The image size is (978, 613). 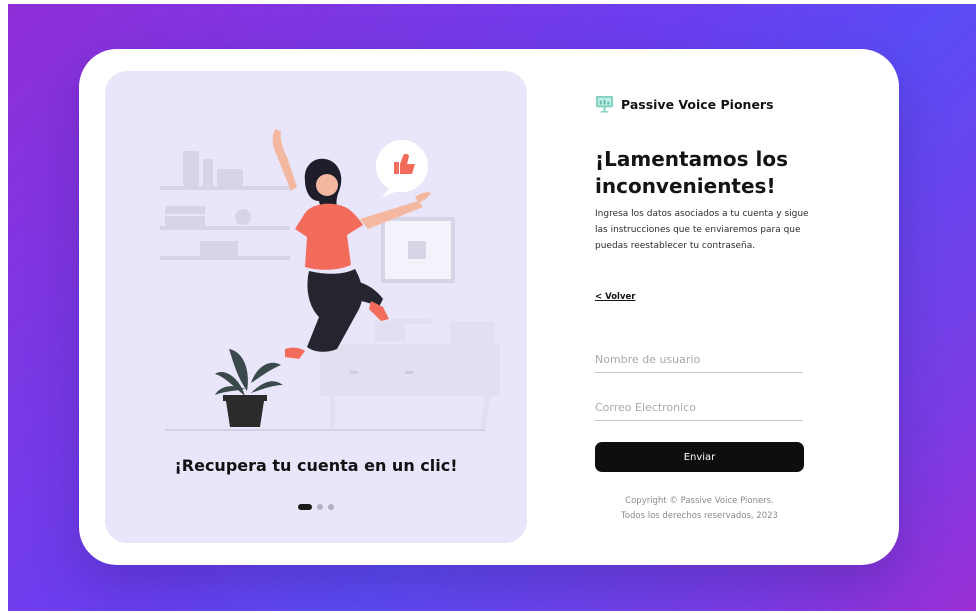 I want to click on username-field, so click(x=699, y=359).